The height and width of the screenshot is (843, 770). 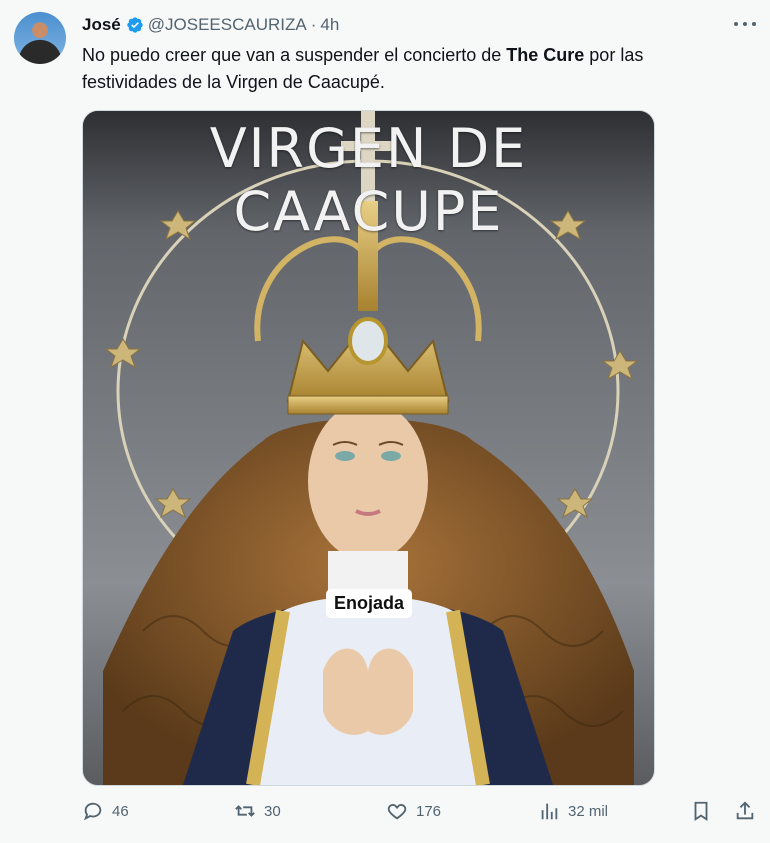 I want to click on views-chart-icon, so click(x=549, y=811).